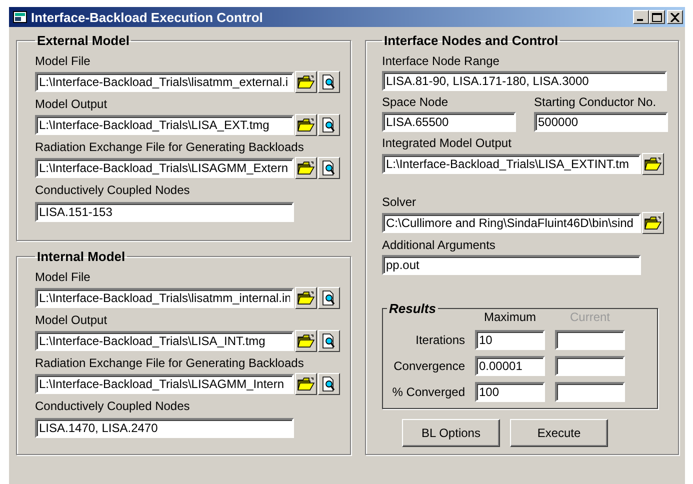  Describe the element at coordinates (601, 122) in the screenshot. I see `text-field: 500000` at that location.